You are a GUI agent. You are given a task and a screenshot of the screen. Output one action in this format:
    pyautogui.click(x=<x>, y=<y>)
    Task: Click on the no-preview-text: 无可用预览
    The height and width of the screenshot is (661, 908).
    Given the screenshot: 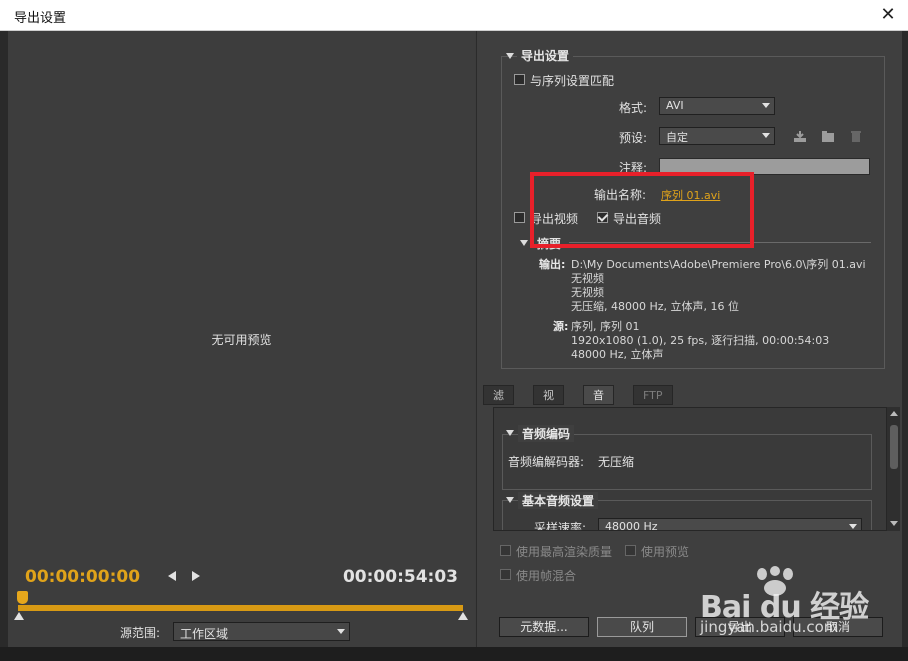 What is the action you would take?
    pyautogui.click(x=241, y=340)
    